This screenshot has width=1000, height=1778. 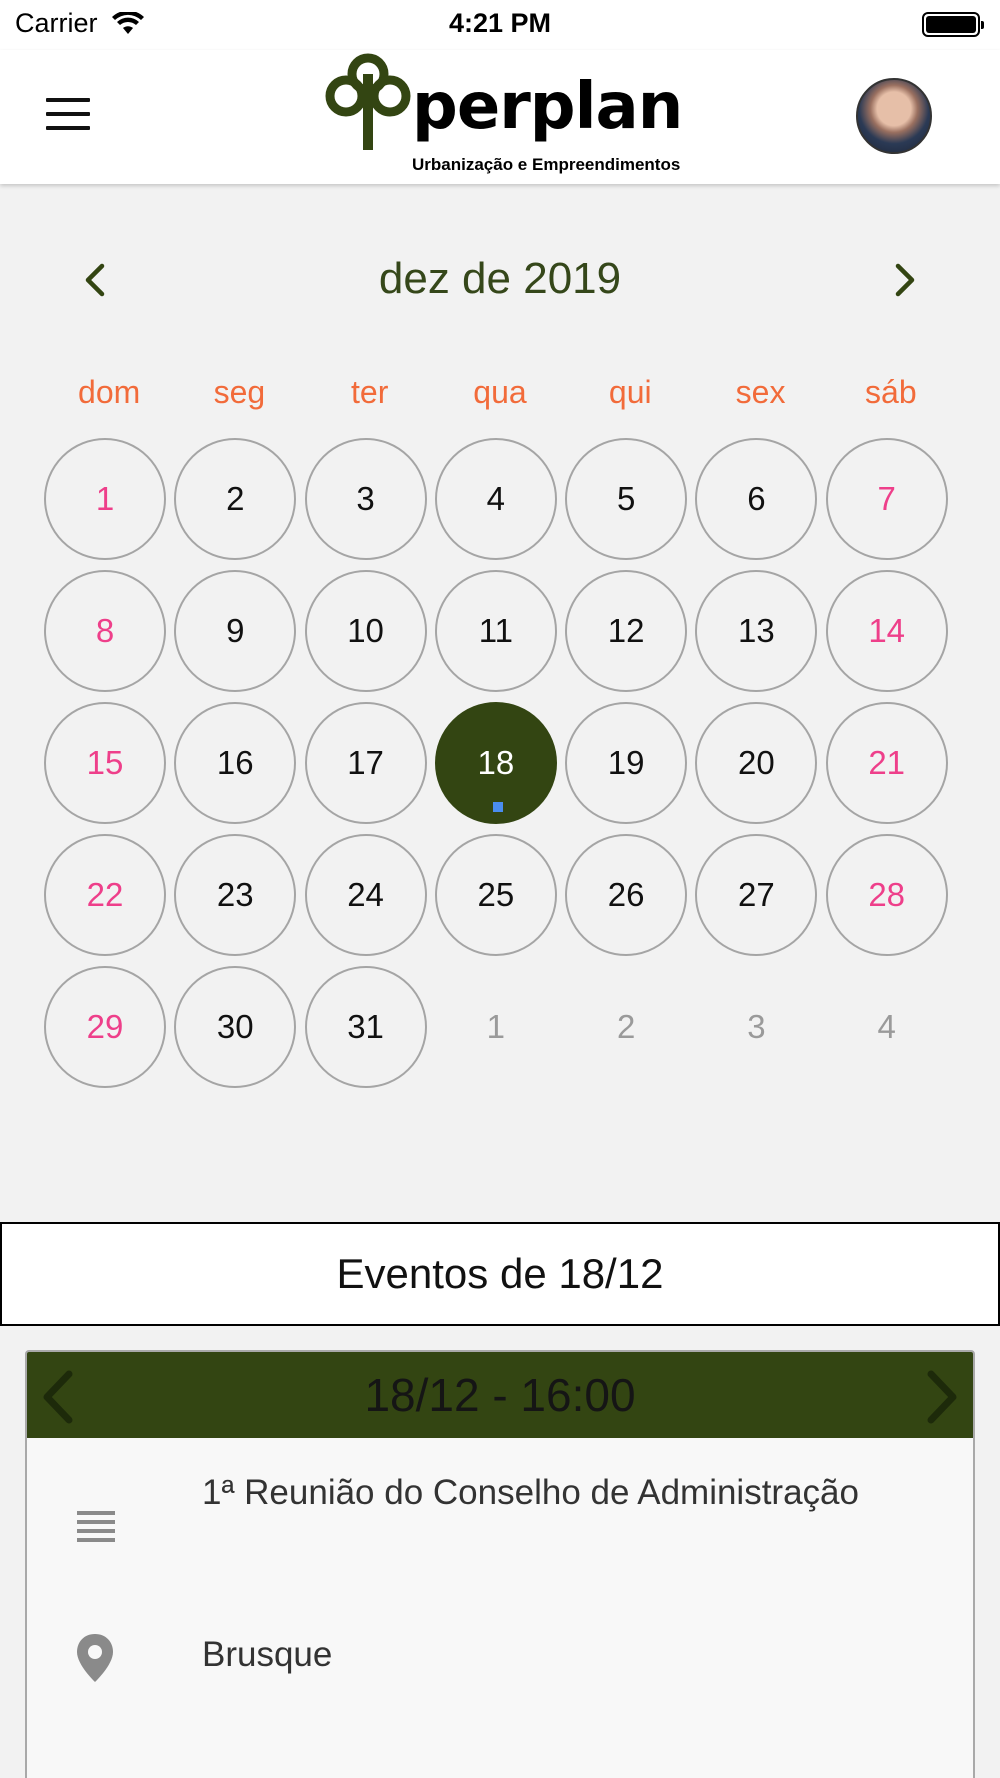 I want to click on calendar-cell: 4, so click(x=891, y=1032).